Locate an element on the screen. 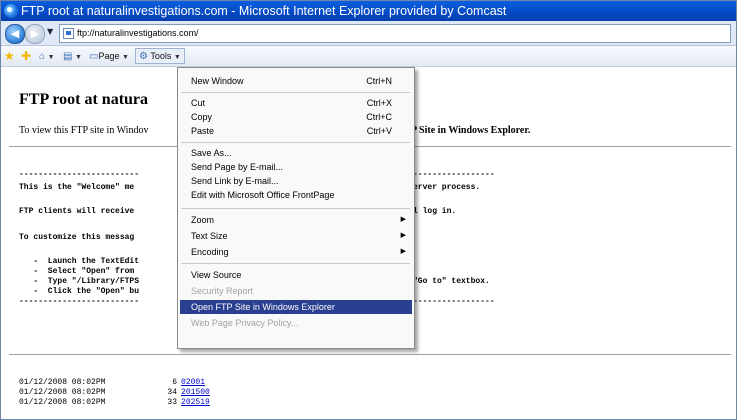 Image resolution: width=737 pixels, height=420 pixels. menu-item-label: Zoom is located at coordinates (203, 220).